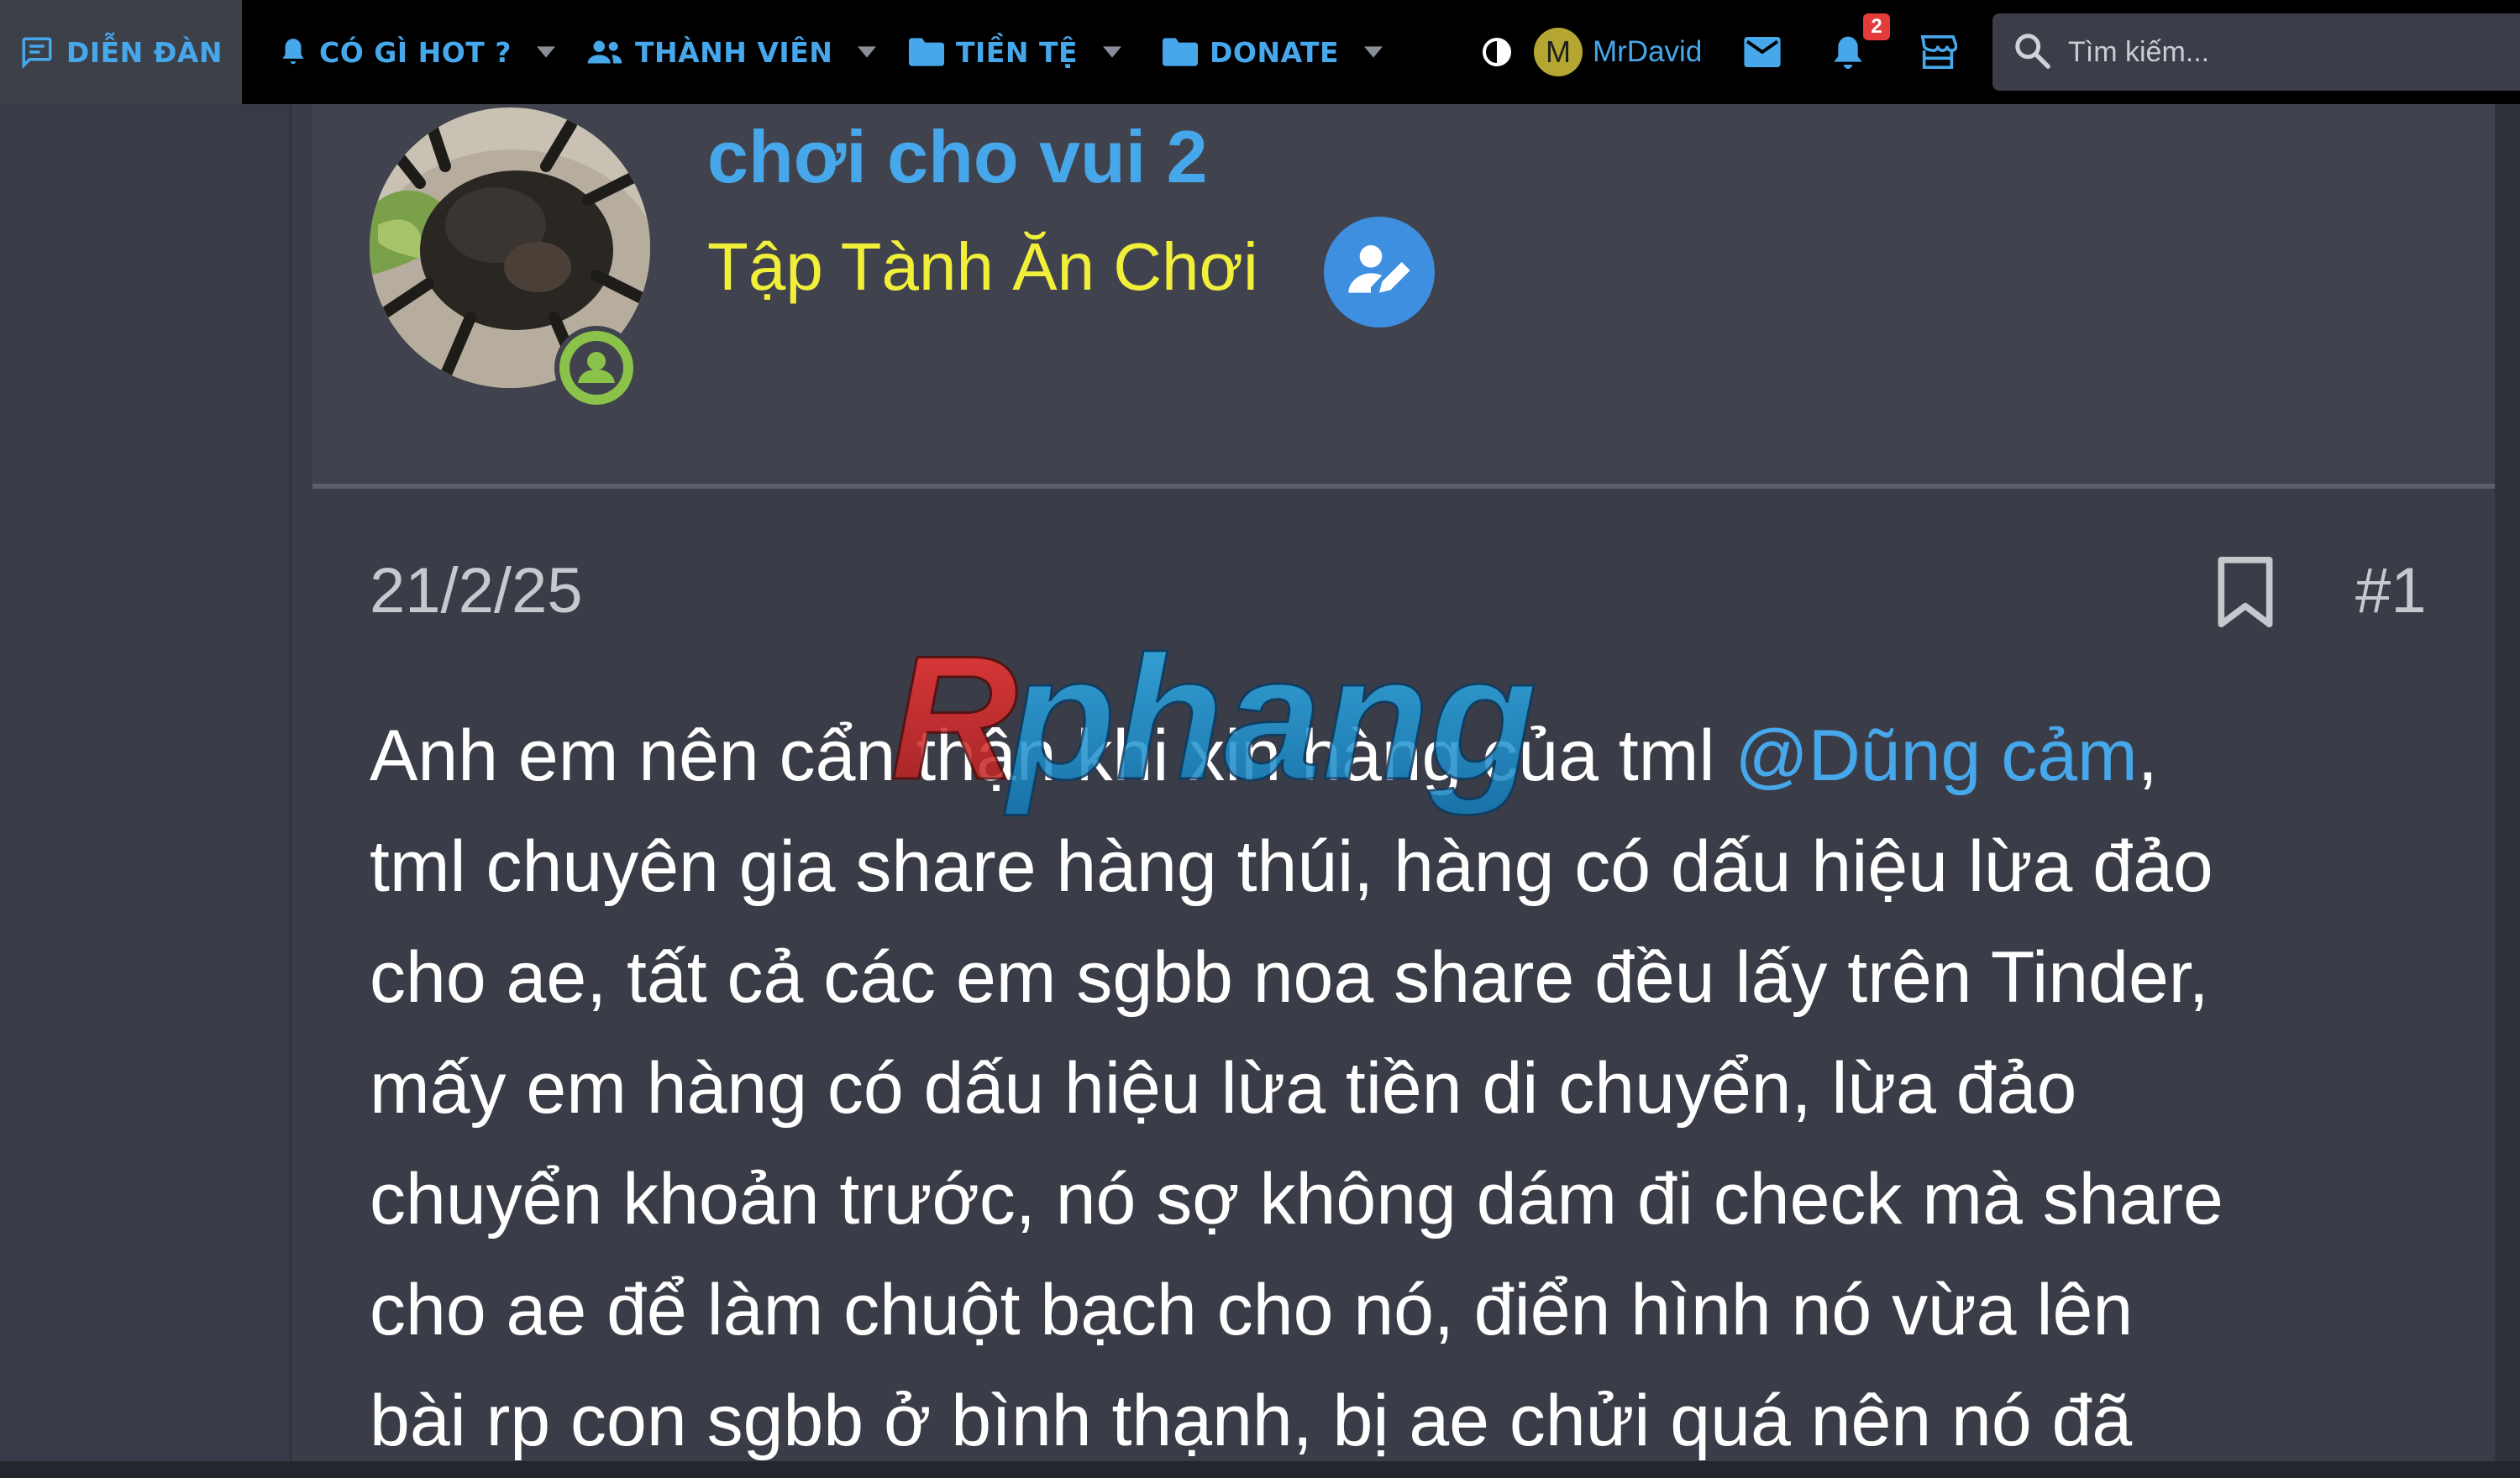  I want to click on post-number: #1, so click(2391, 590).